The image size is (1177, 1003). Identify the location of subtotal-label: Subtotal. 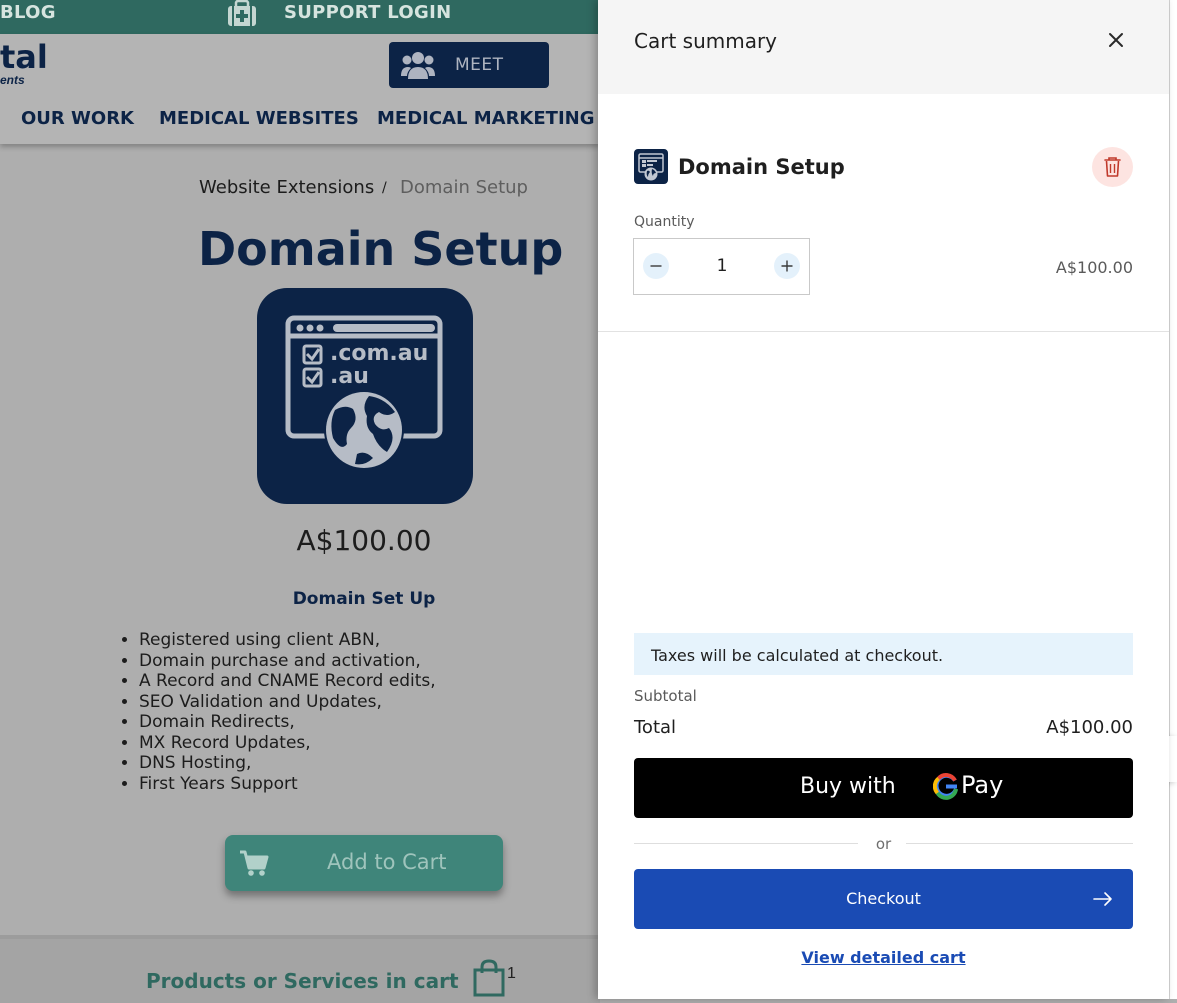
(665, 696).